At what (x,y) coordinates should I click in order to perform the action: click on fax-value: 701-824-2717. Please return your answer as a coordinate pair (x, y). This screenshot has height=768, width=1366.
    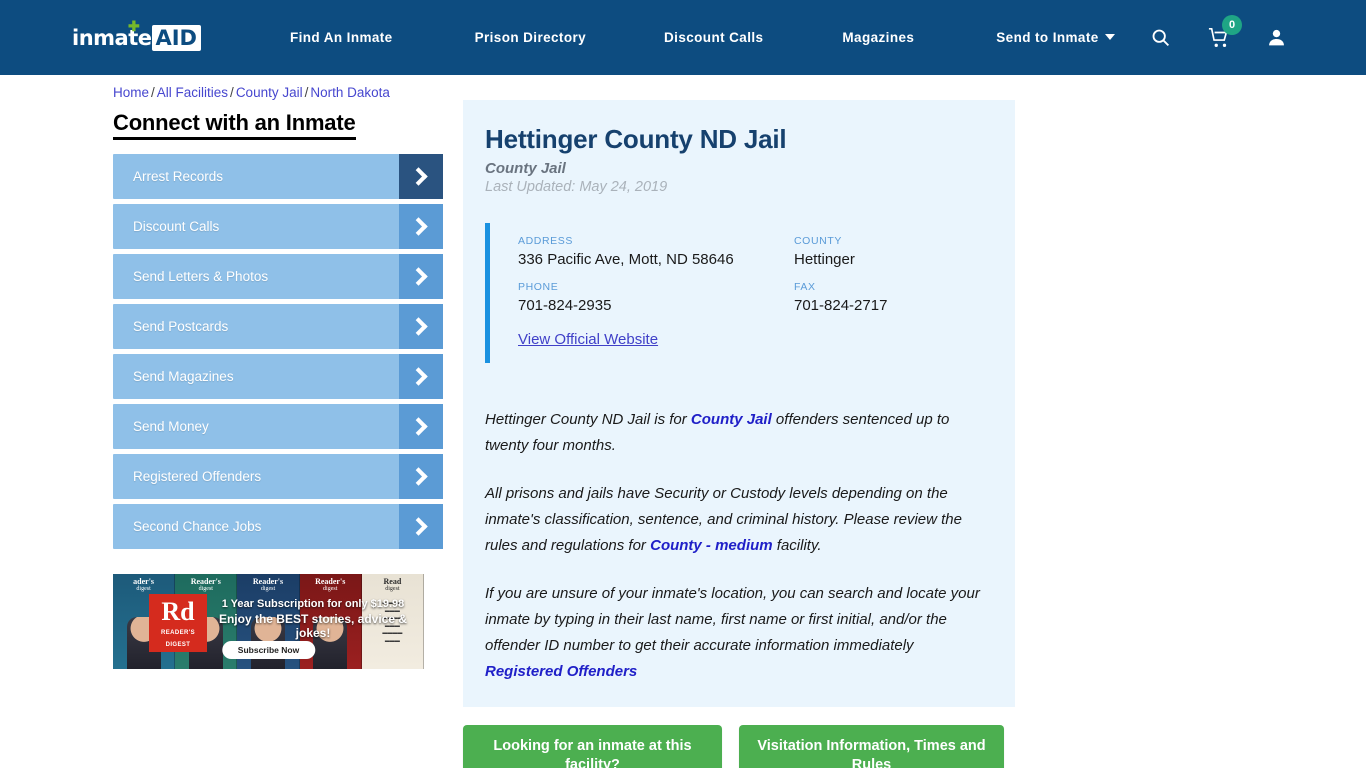
    Looking at the image, I should click on (841, 305).